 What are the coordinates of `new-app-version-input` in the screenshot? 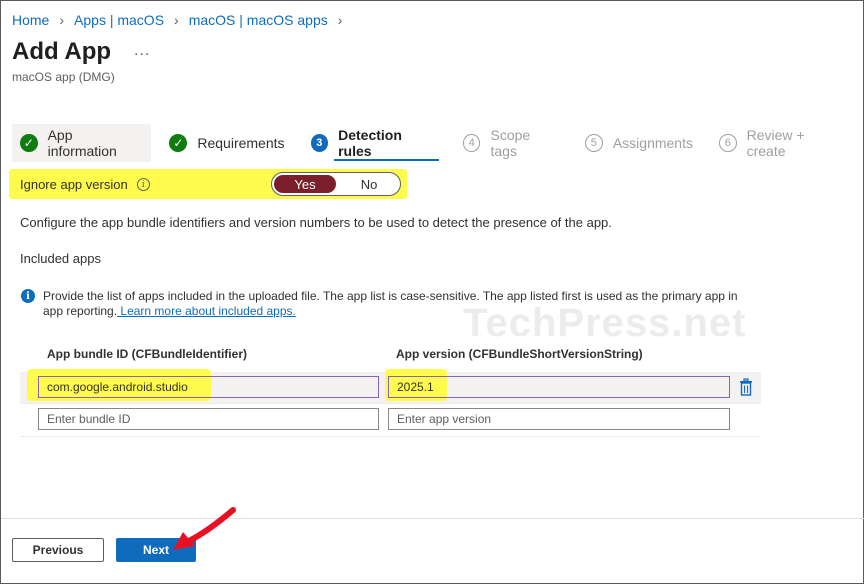 It's located at (559, 419).